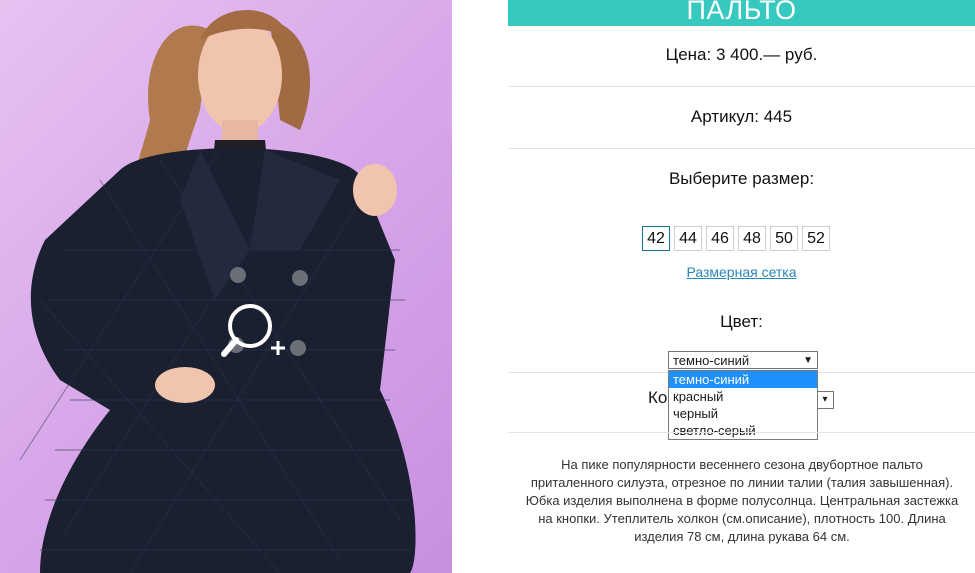  Describe the element at coordinates (784, 238) in the screenshot. I see `size-option-50: 50` at that location.